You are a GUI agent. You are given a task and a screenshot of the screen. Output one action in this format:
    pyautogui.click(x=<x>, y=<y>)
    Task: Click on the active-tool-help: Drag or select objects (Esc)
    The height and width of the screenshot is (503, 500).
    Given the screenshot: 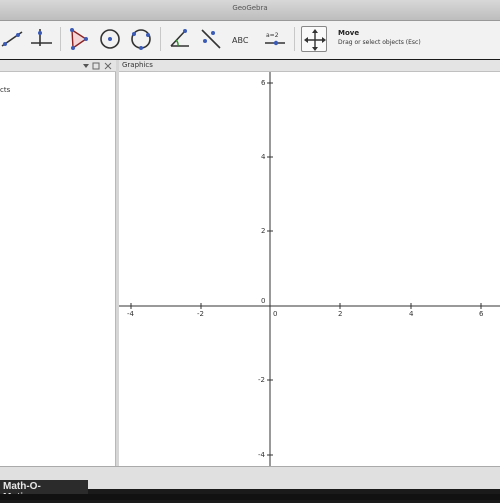 What is the action you would take?
    pyautogui.click(x=379, y=42)
    